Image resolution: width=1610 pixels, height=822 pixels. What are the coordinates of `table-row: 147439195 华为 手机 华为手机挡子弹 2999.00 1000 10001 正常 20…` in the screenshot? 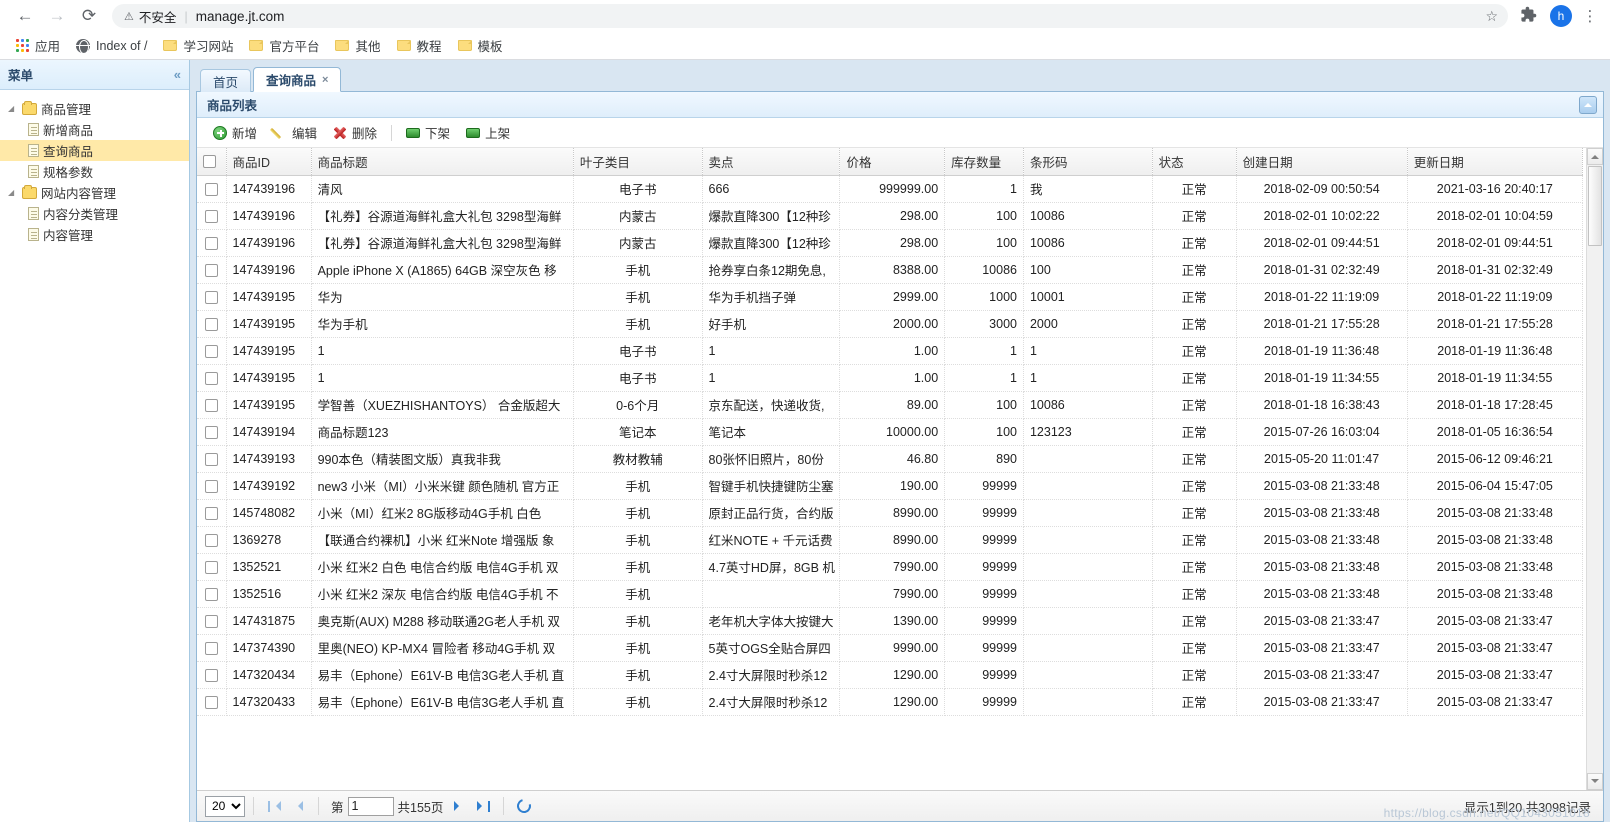 It's located at (890, 297).